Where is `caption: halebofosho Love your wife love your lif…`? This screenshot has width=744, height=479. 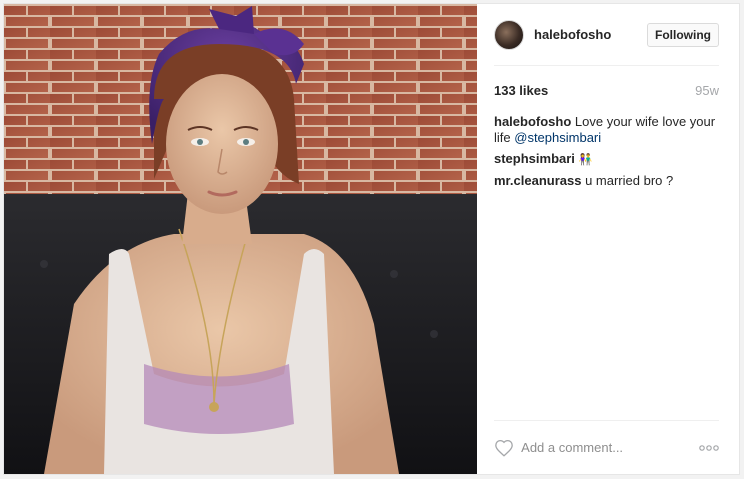
caption: halebofosho Love your wife love your lif… is located at coordinates (606, 130).